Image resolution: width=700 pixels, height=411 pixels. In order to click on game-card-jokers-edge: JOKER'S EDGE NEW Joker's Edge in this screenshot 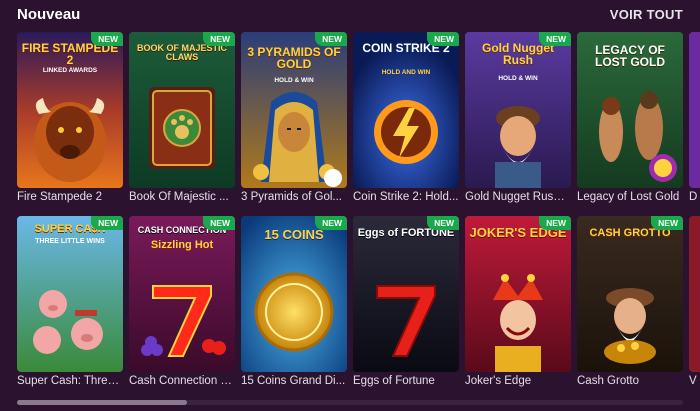, I will do `click(518, 303)`.